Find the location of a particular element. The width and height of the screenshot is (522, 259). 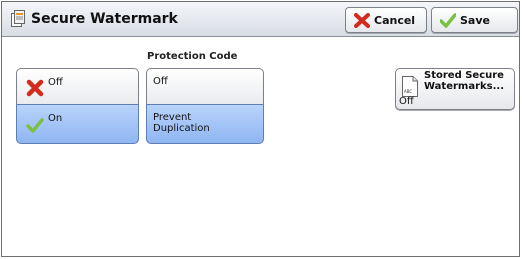

watermark-off-option: Off is located at coordinates (77, 86).